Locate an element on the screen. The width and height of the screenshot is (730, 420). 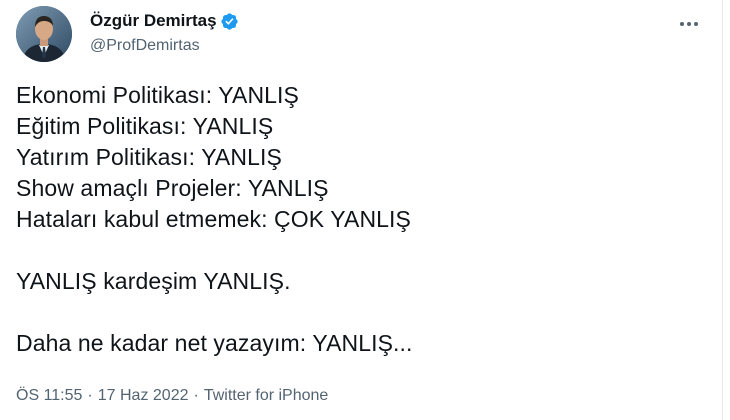
tweet-time: ÖS 11:55 is located at coordinates (49, 396).